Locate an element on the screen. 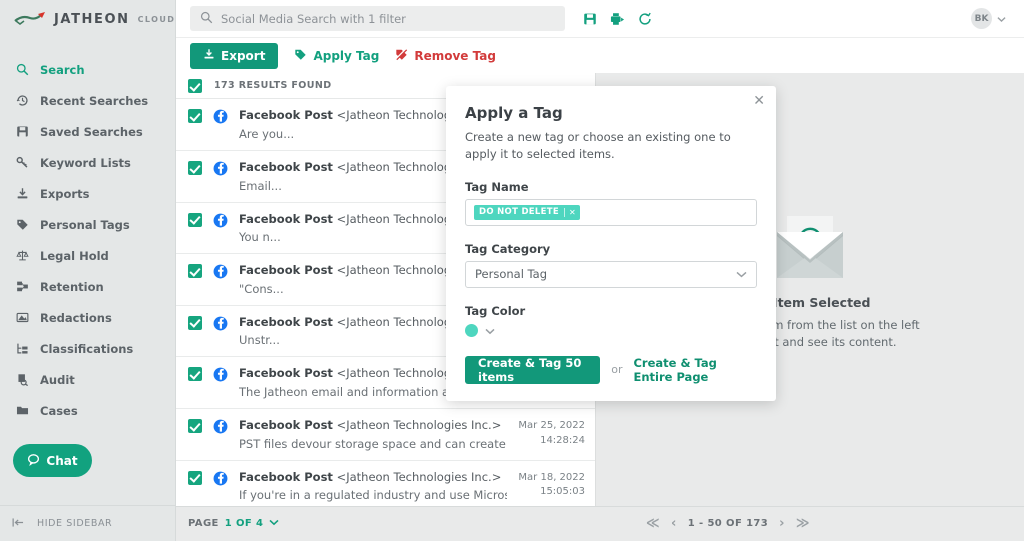  search-input: Social Media Search with 1 filter is located at coordinates (377, 19).